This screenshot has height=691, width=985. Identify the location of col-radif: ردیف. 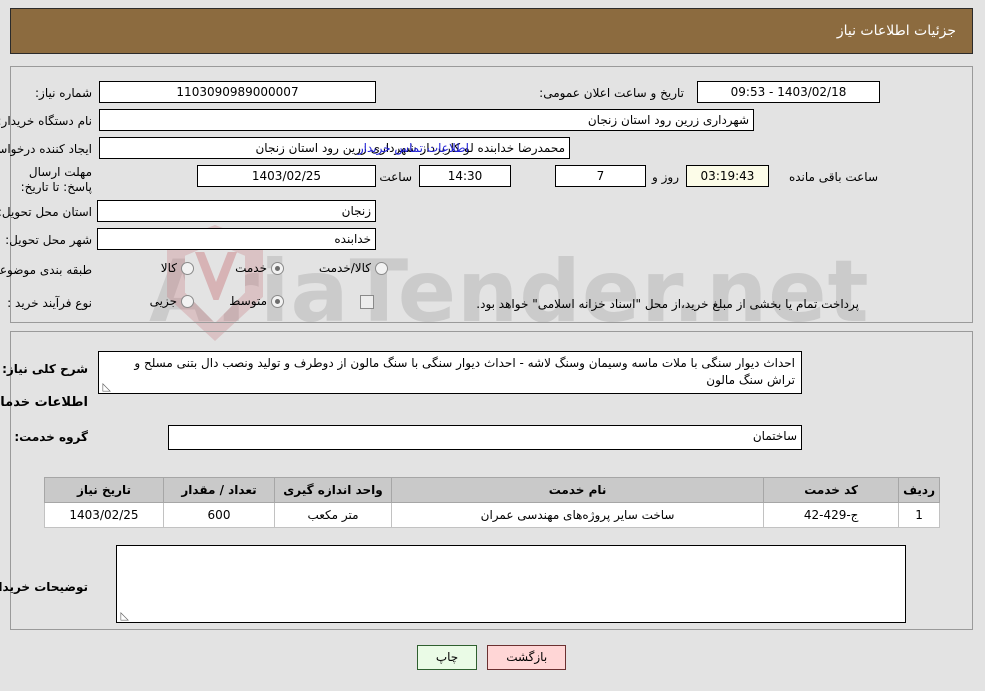
(920, 490).